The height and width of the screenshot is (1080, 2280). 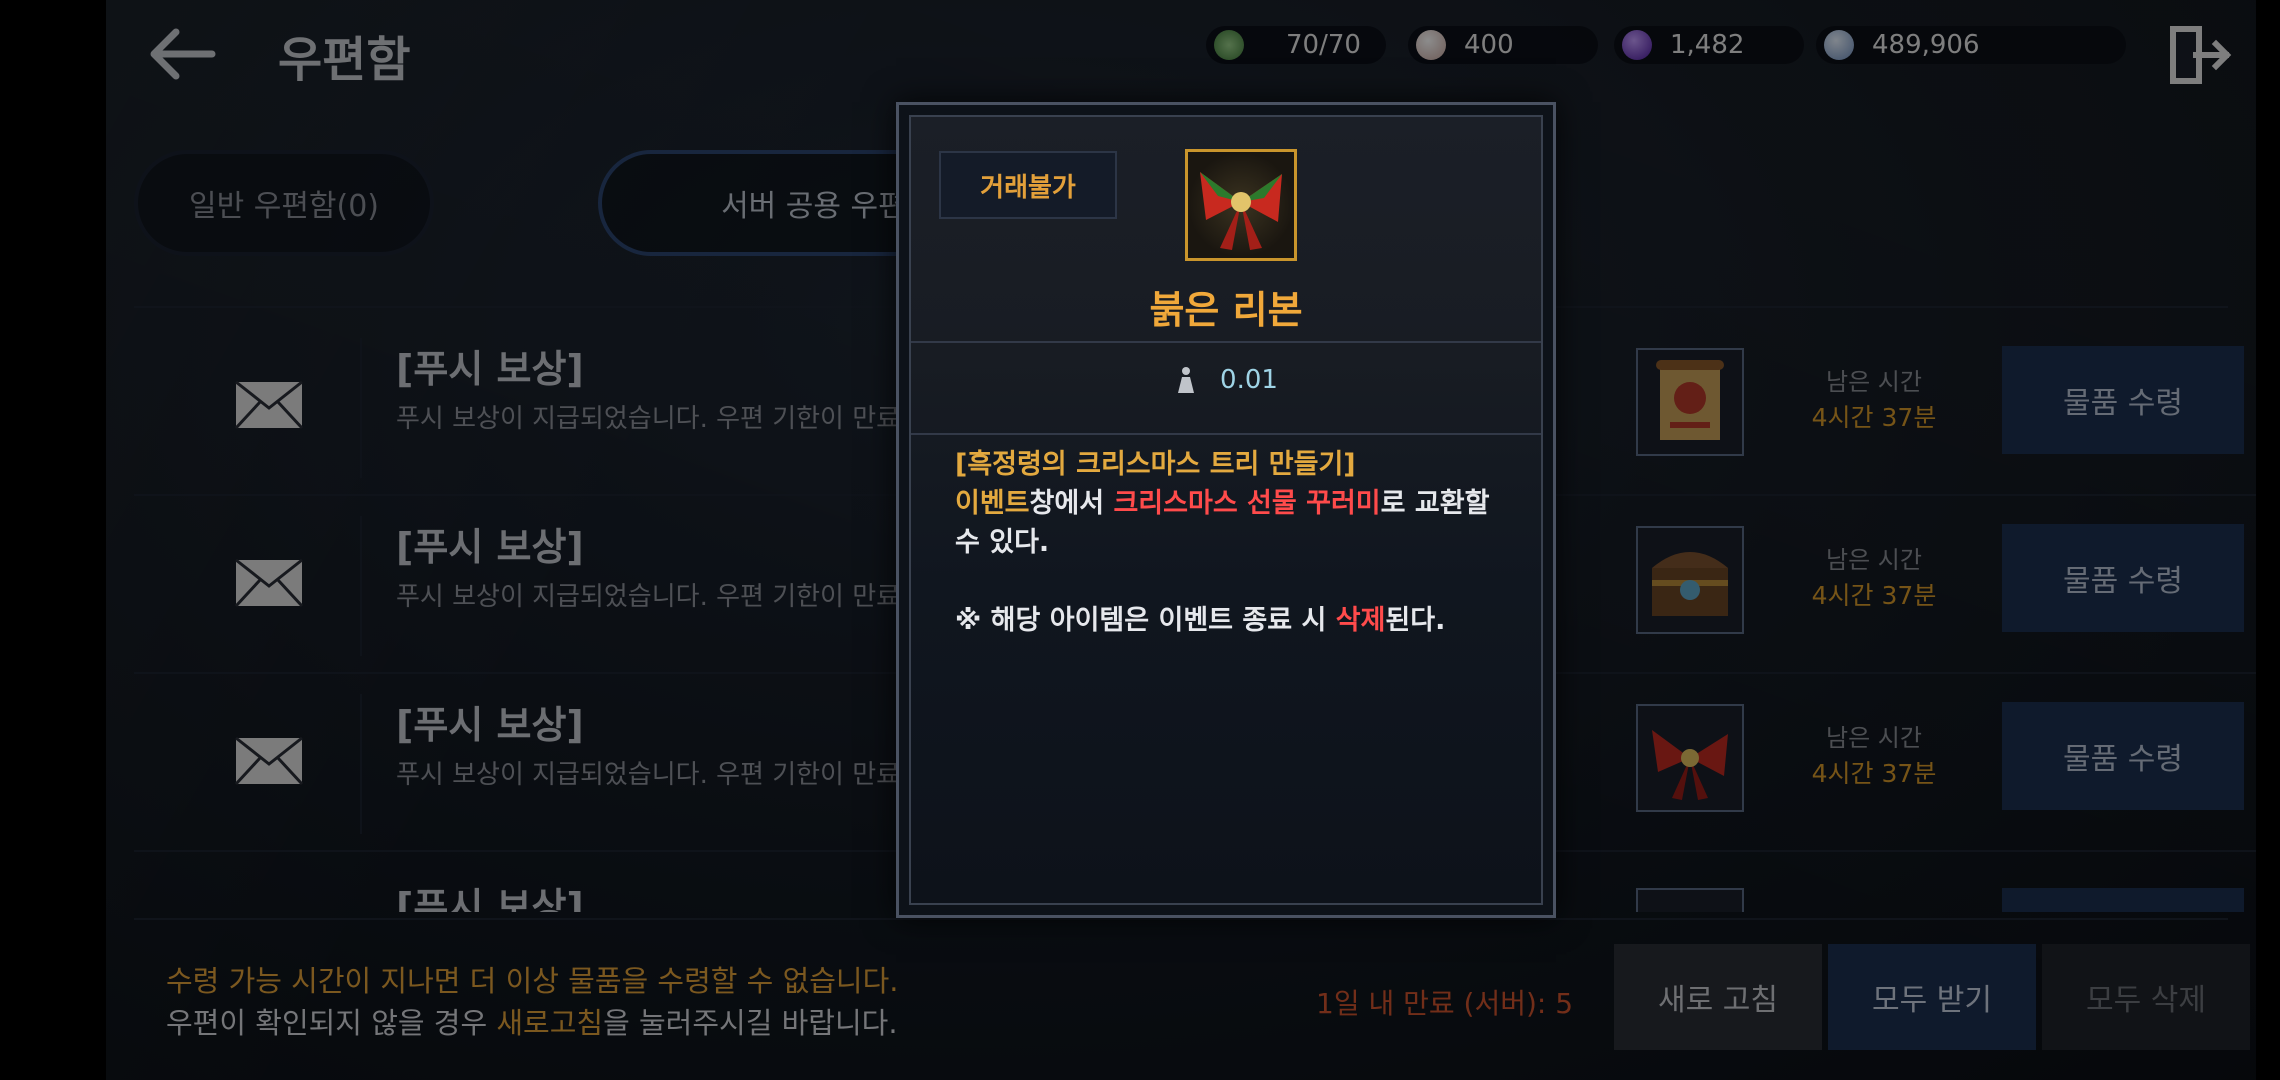 What do you see at coordinates (1071, 503) in the screenshot?
I see `description-text: 창에서` at bounding box center [1071, 503].